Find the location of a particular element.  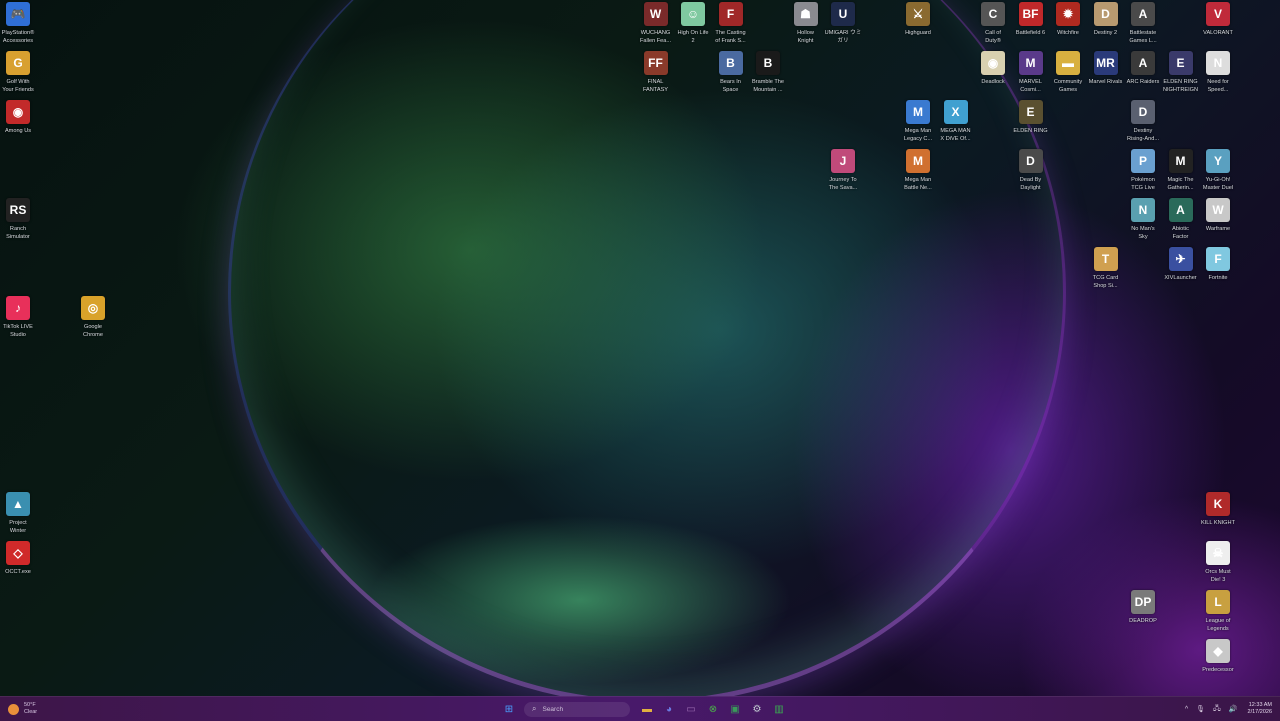

desktop-icon-tiktok-live-studio: ♪ TikTok LIVE Studio is located at coordinates (19, 319).